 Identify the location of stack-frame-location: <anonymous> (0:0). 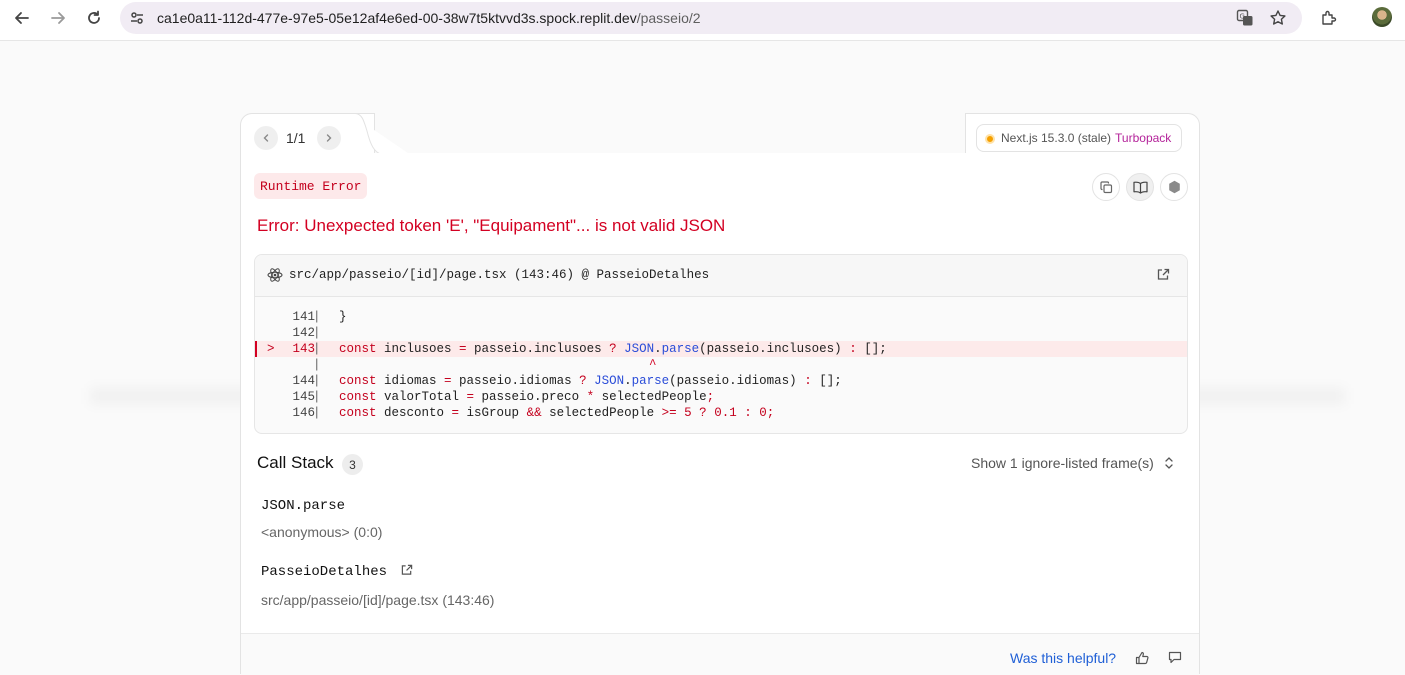
(322, 532).